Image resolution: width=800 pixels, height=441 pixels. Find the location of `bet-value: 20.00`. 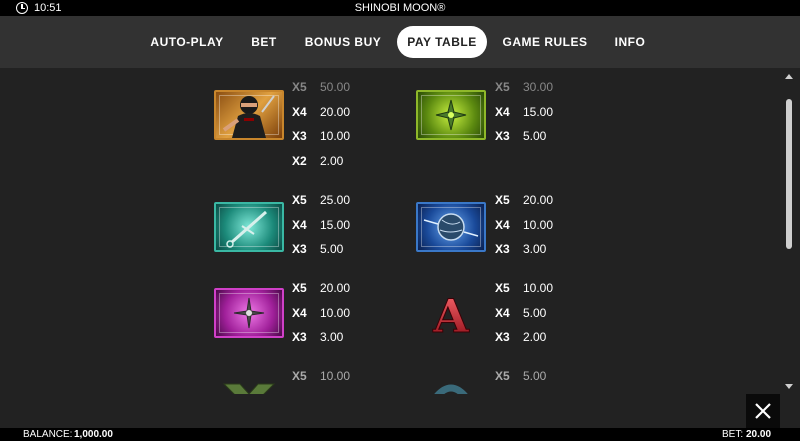

bet-value: 20.00 is located at coordinates (759, 434).